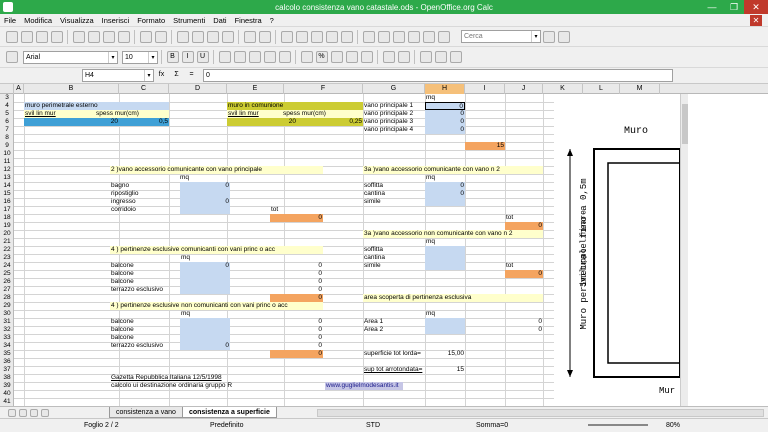  What do you see at coordinates (77, 20) in the screenshot?
I see `menu-visualizza: Visualizza` at bounding box center [77, 20].